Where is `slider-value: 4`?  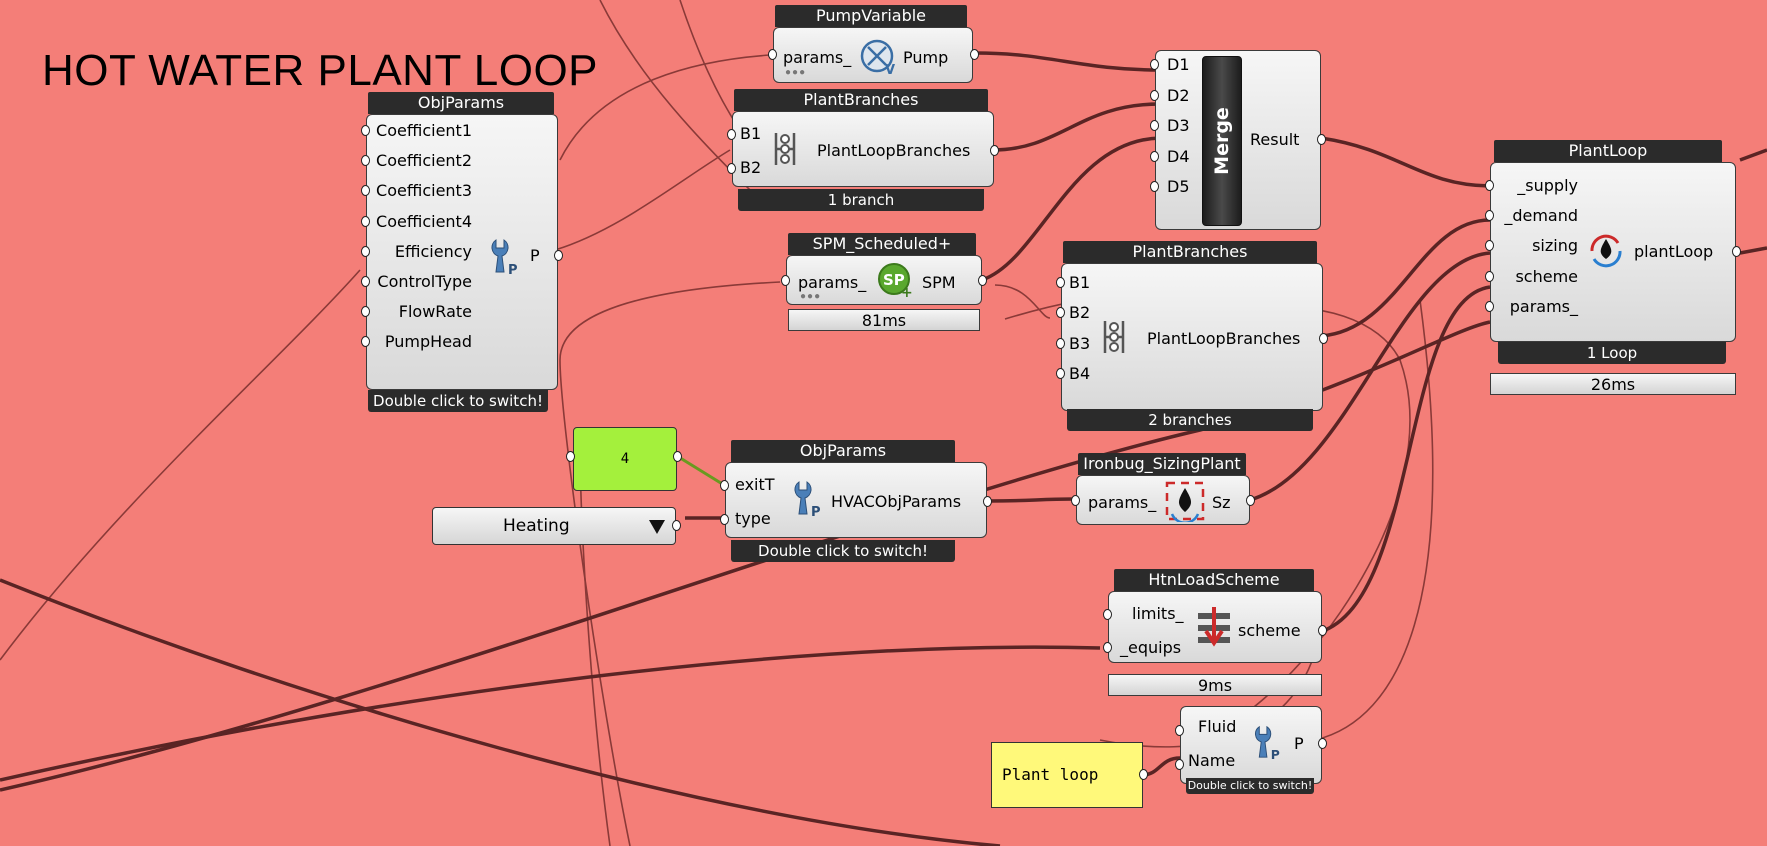 slider-value: 4 is located at coordinates (625, 459).